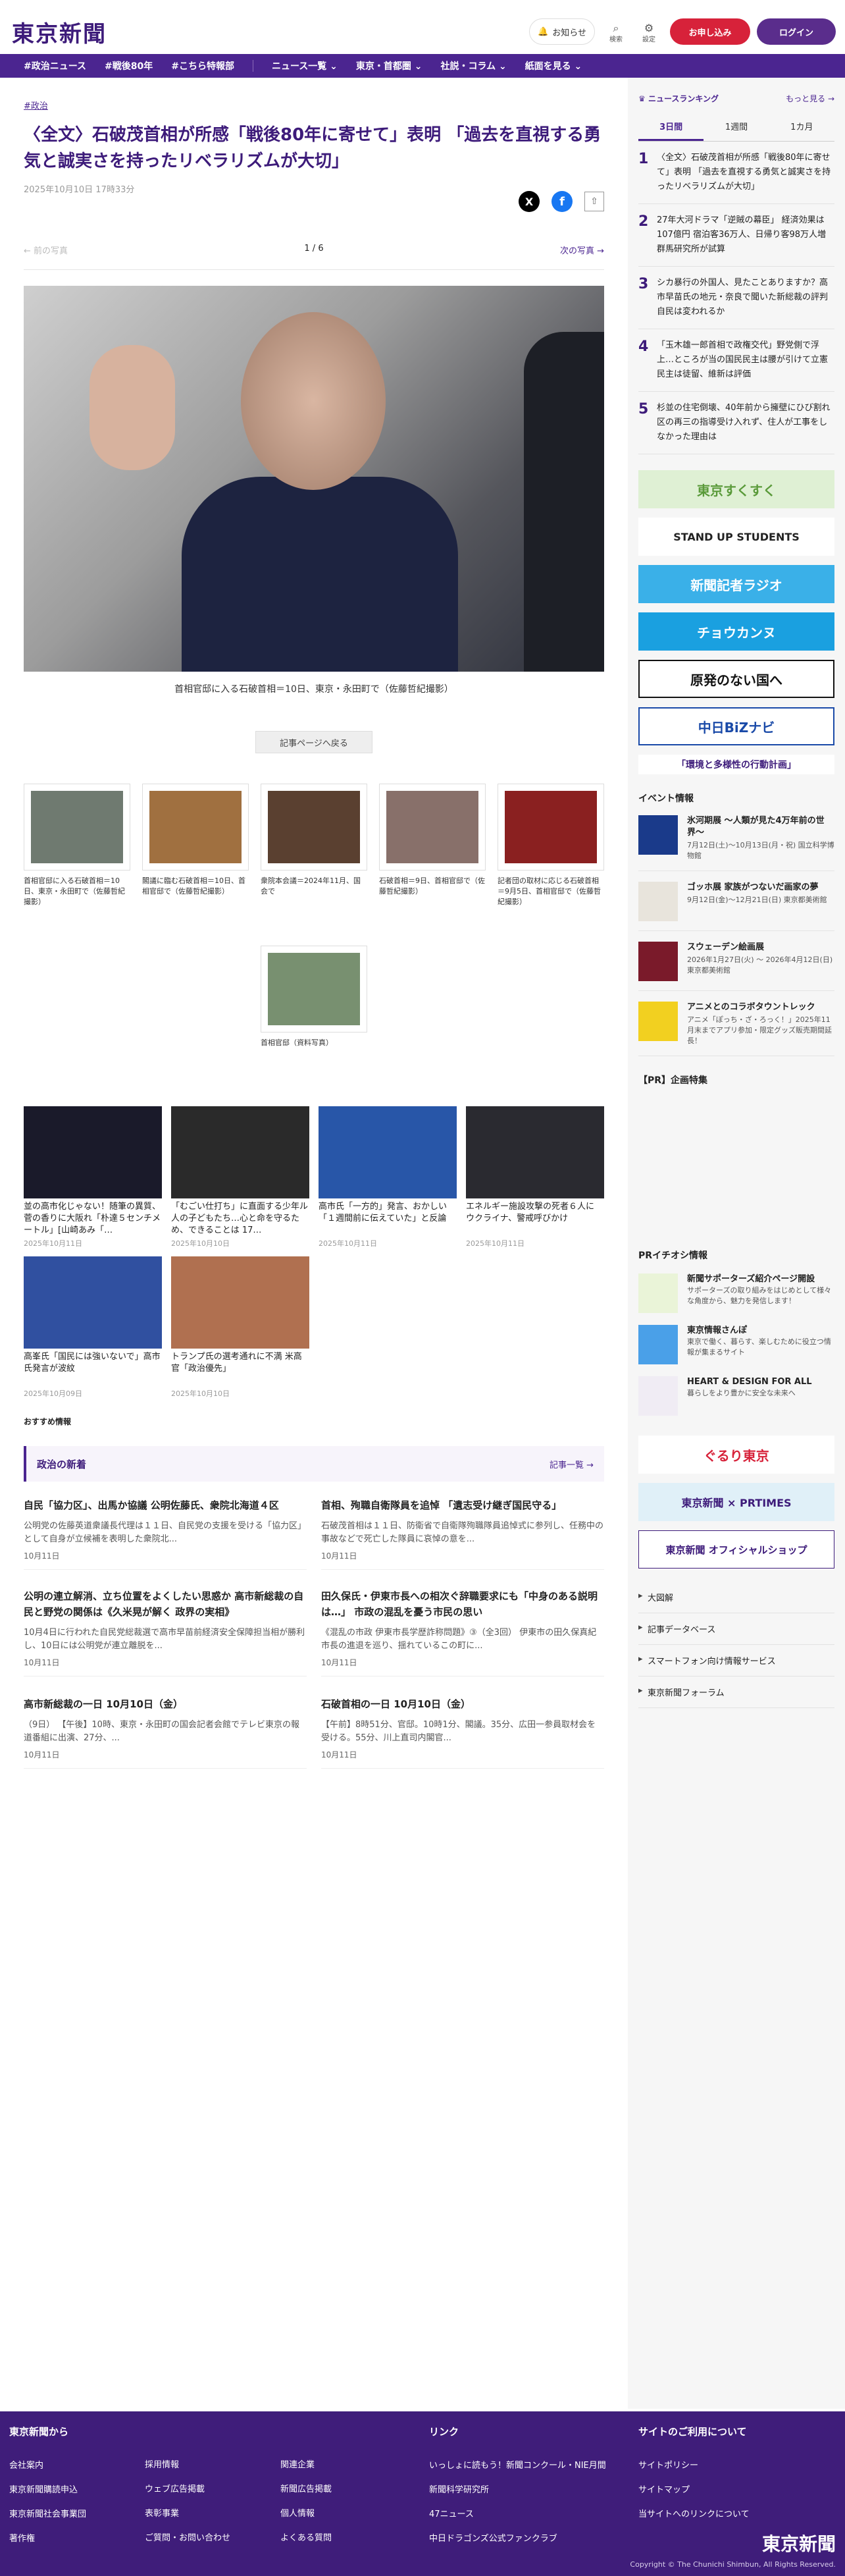 The width and height of the screenshot is (845, 2576). I want to click on events-title: イベント情報, so click(666, 799).